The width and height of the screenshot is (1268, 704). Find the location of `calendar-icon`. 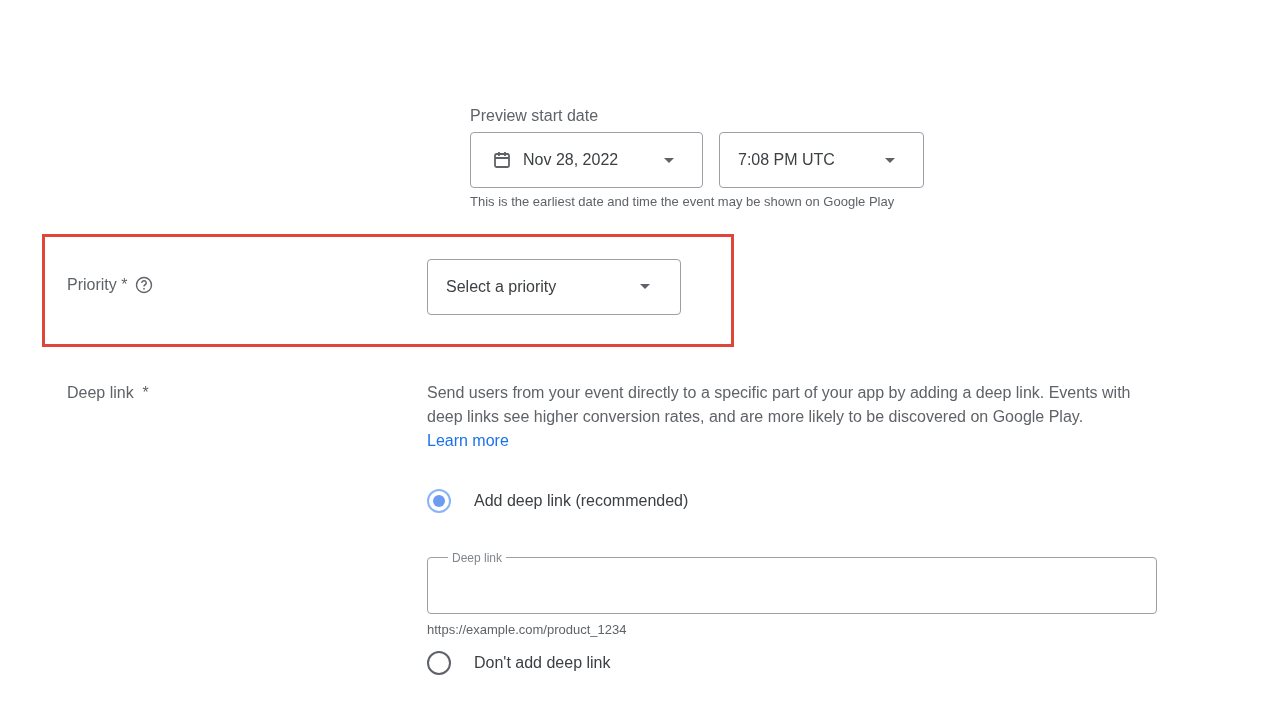

calendar-icon is located at coordinates (502, 160).